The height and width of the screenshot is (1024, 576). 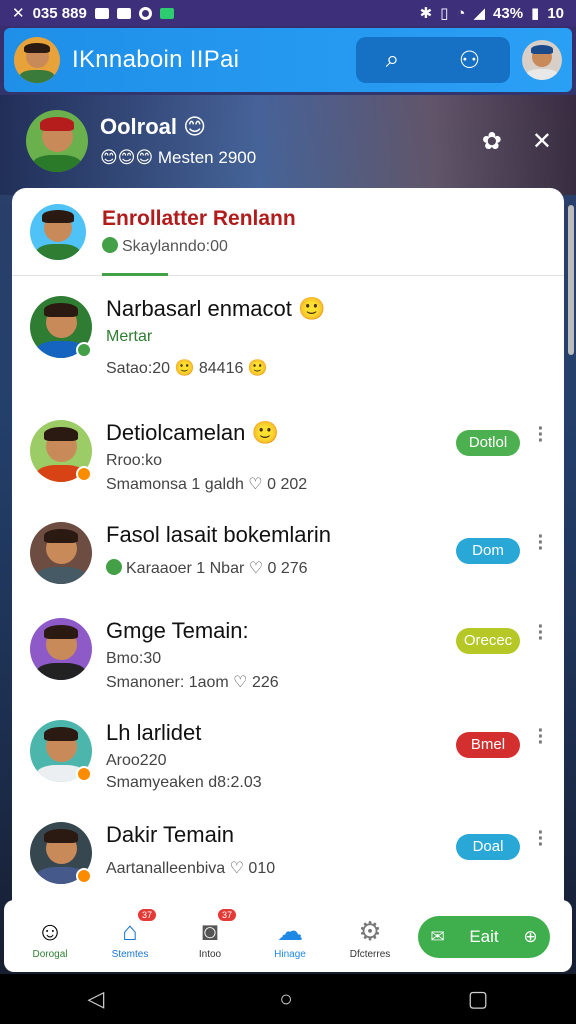 What do you see at coordinates (59, 13) in the screenshot?
I see `status-left-text: 035 889` at bounding box center [59, 13].